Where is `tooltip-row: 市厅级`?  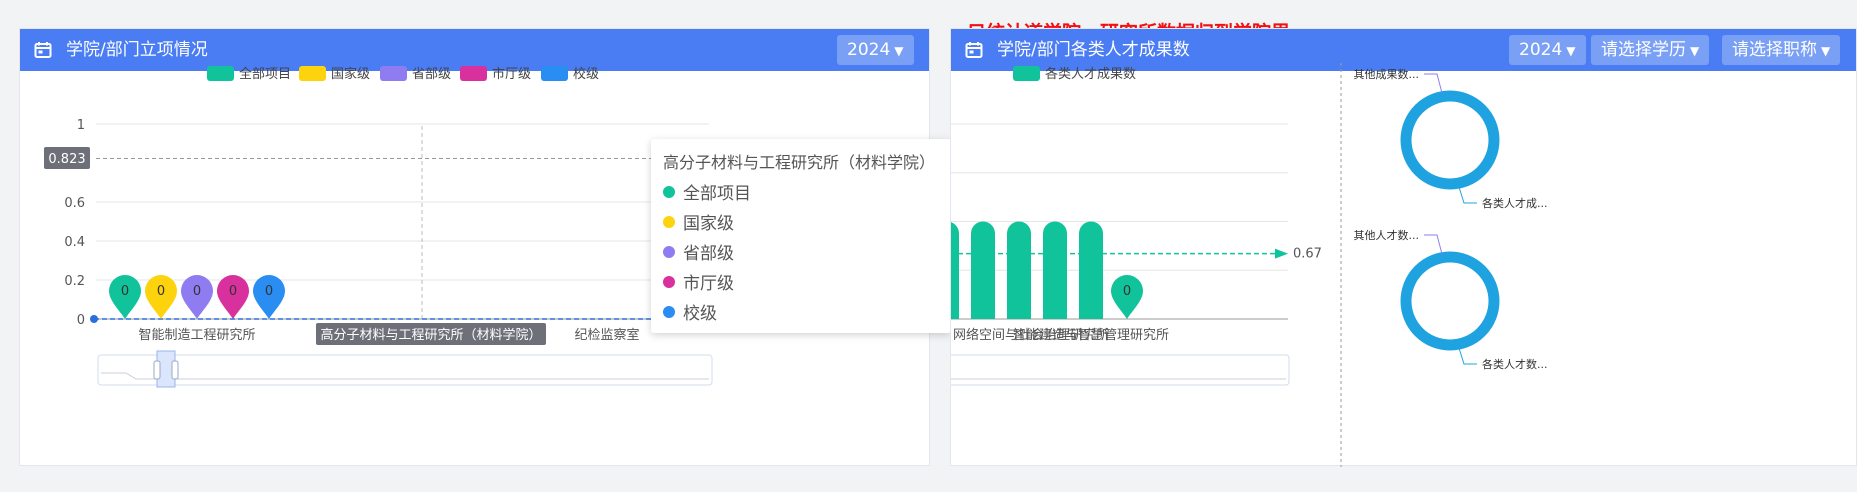 tooltip-row: 市厅级 is located at coordinates (698, 281).